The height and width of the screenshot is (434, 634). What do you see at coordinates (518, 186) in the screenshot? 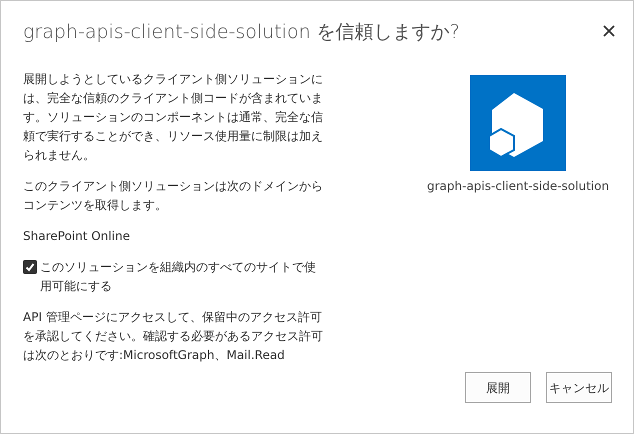
I see `app-name: graph-apis-client-side-solution` at bounding box center [518, 186].